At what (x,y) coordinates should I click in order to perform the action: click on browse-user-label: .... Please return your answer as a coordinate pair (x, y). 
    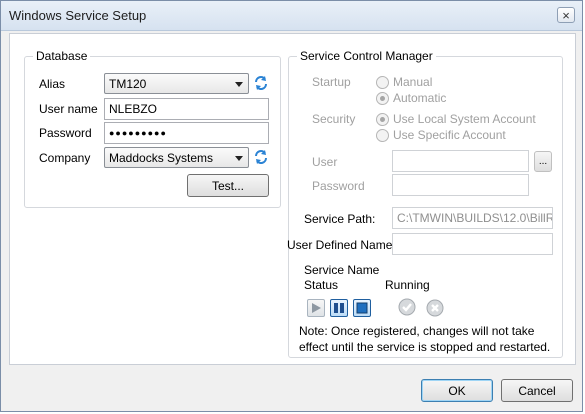
    Looking at the image, I should click on (543, 161).